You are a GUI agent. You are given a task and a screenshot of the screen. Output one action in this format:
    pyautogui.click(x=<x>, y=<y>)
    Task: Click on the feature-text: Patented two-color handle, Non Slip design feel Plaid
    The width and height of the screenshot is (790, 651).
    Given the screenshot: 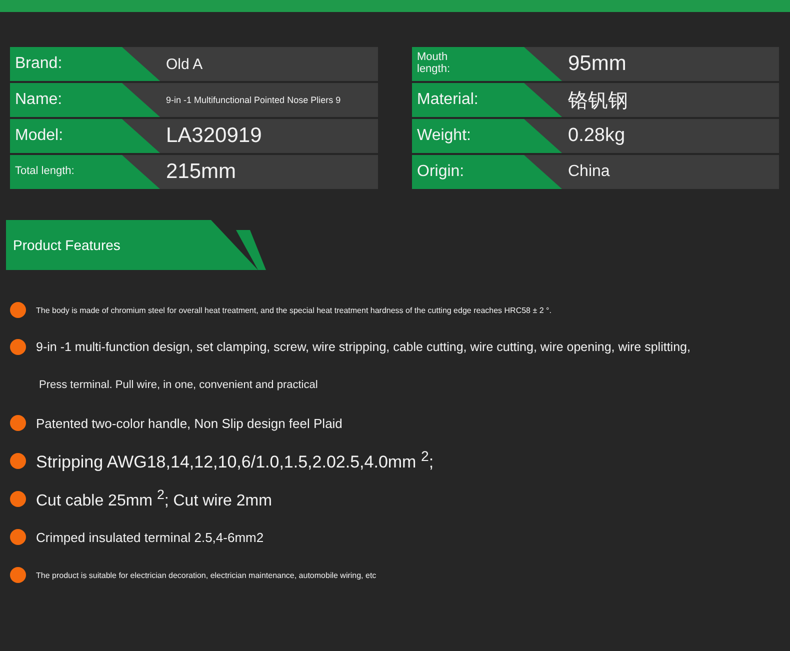 What is the action you would take?
    pyautogui.click(x=189, y=423)
    